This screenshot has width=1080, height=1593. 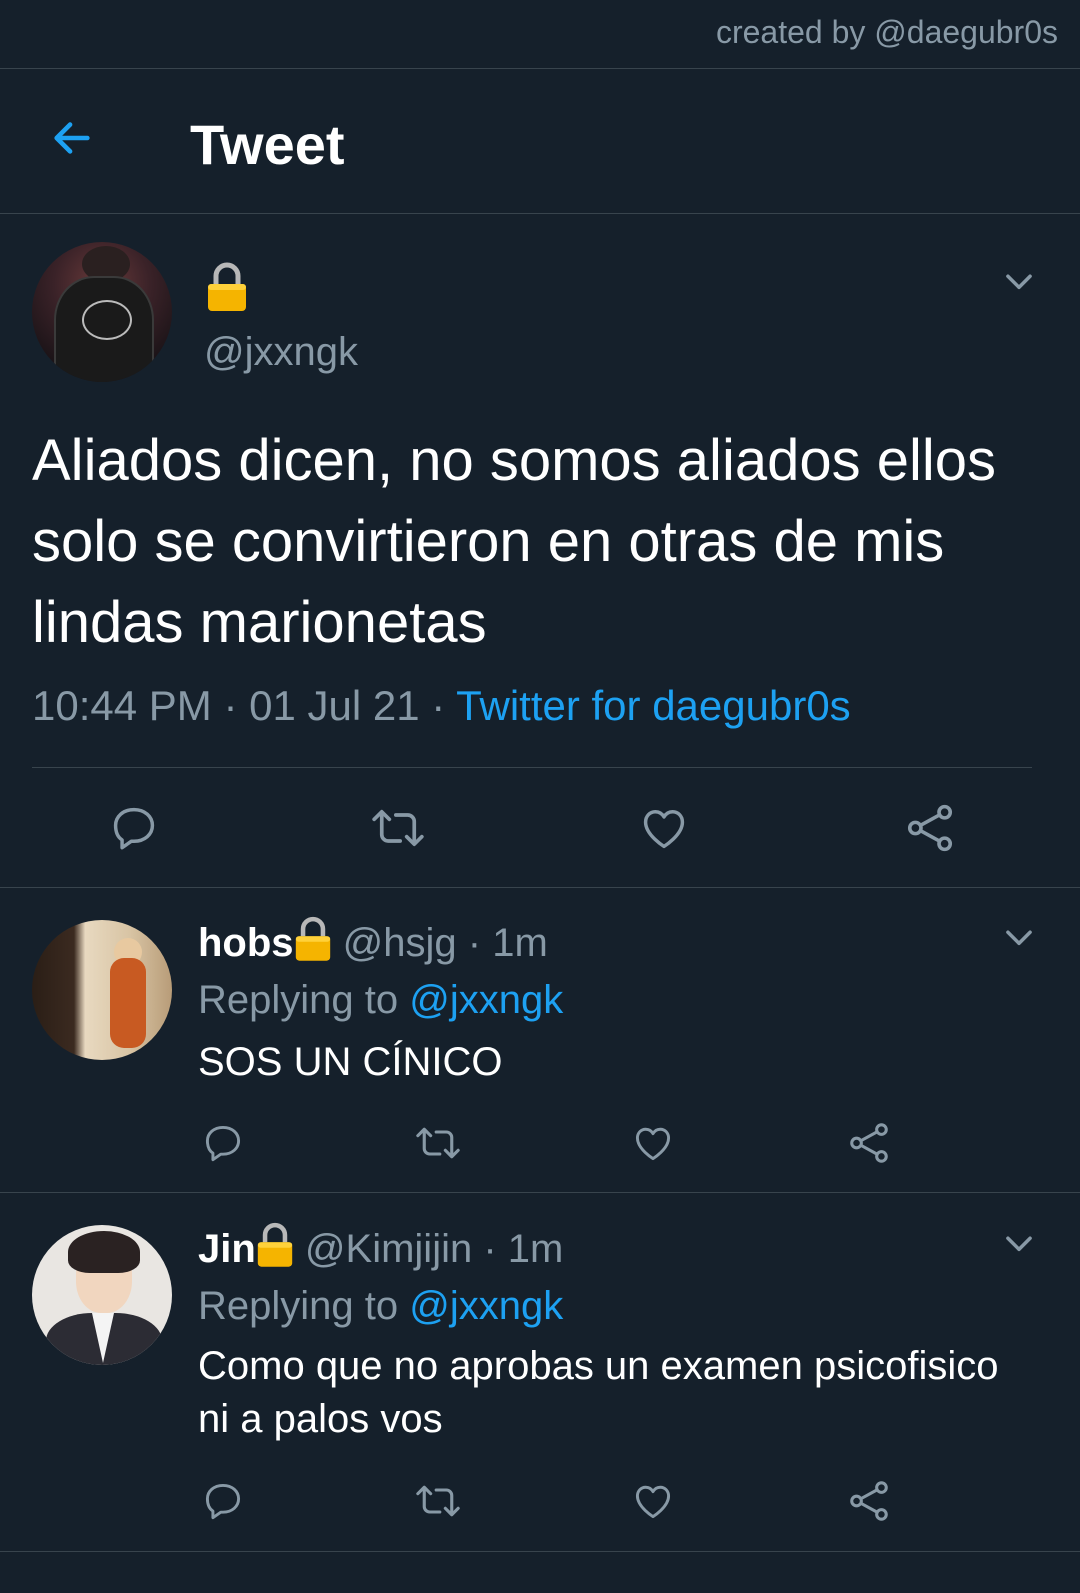 What do you see at coordinates (540, 213) in the screenshot?
I see `header-divider` at bounding box center [540, 213].